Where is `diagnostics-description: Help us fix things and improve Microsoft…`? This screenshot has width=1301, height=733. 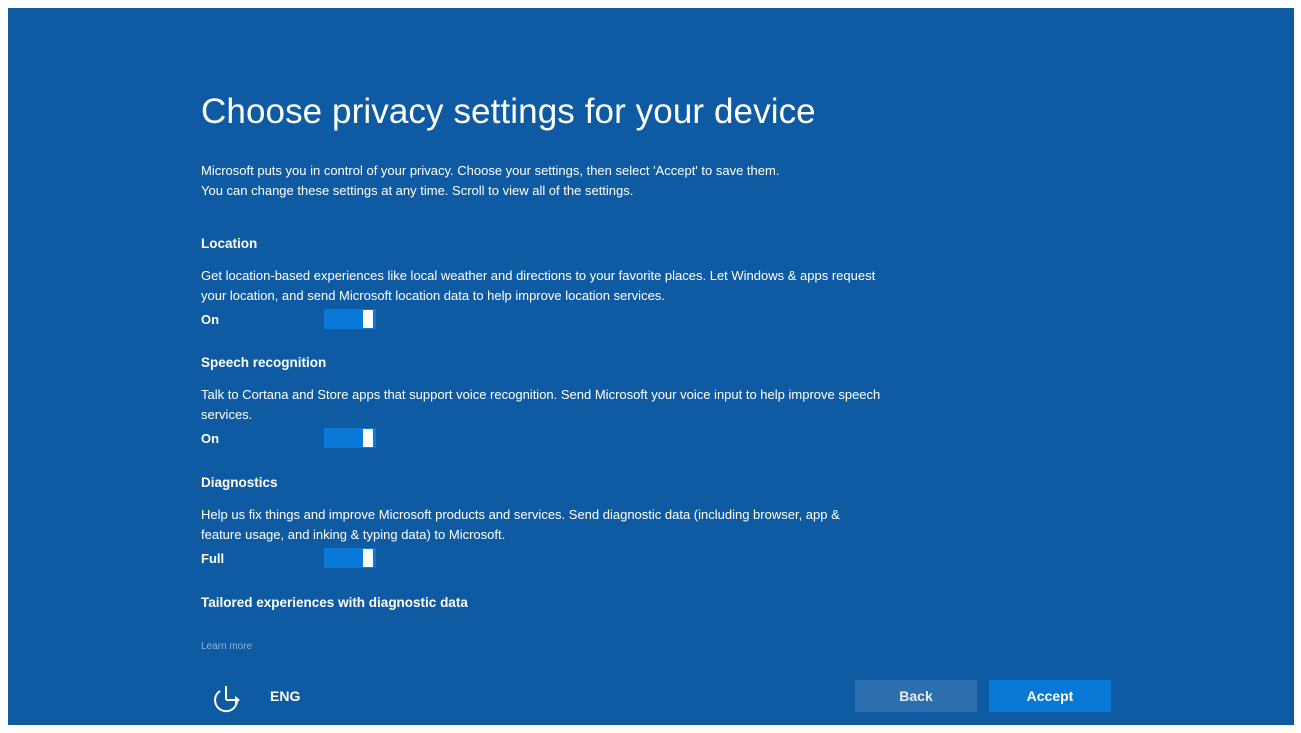
diagnostics-description: Help us fix things and improve Microsoft… is located at coordinates (520, 524).